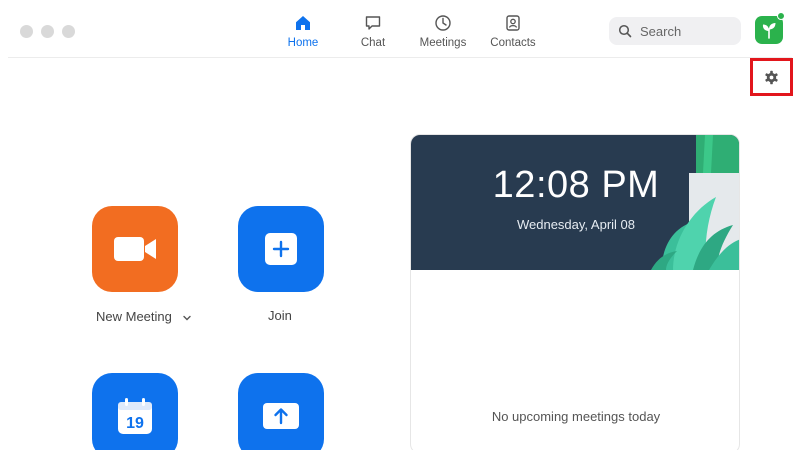  Describe the element at coordinates (576, 224) in the screenshot. I see `current-date: Wednesday, April 08` at that location.